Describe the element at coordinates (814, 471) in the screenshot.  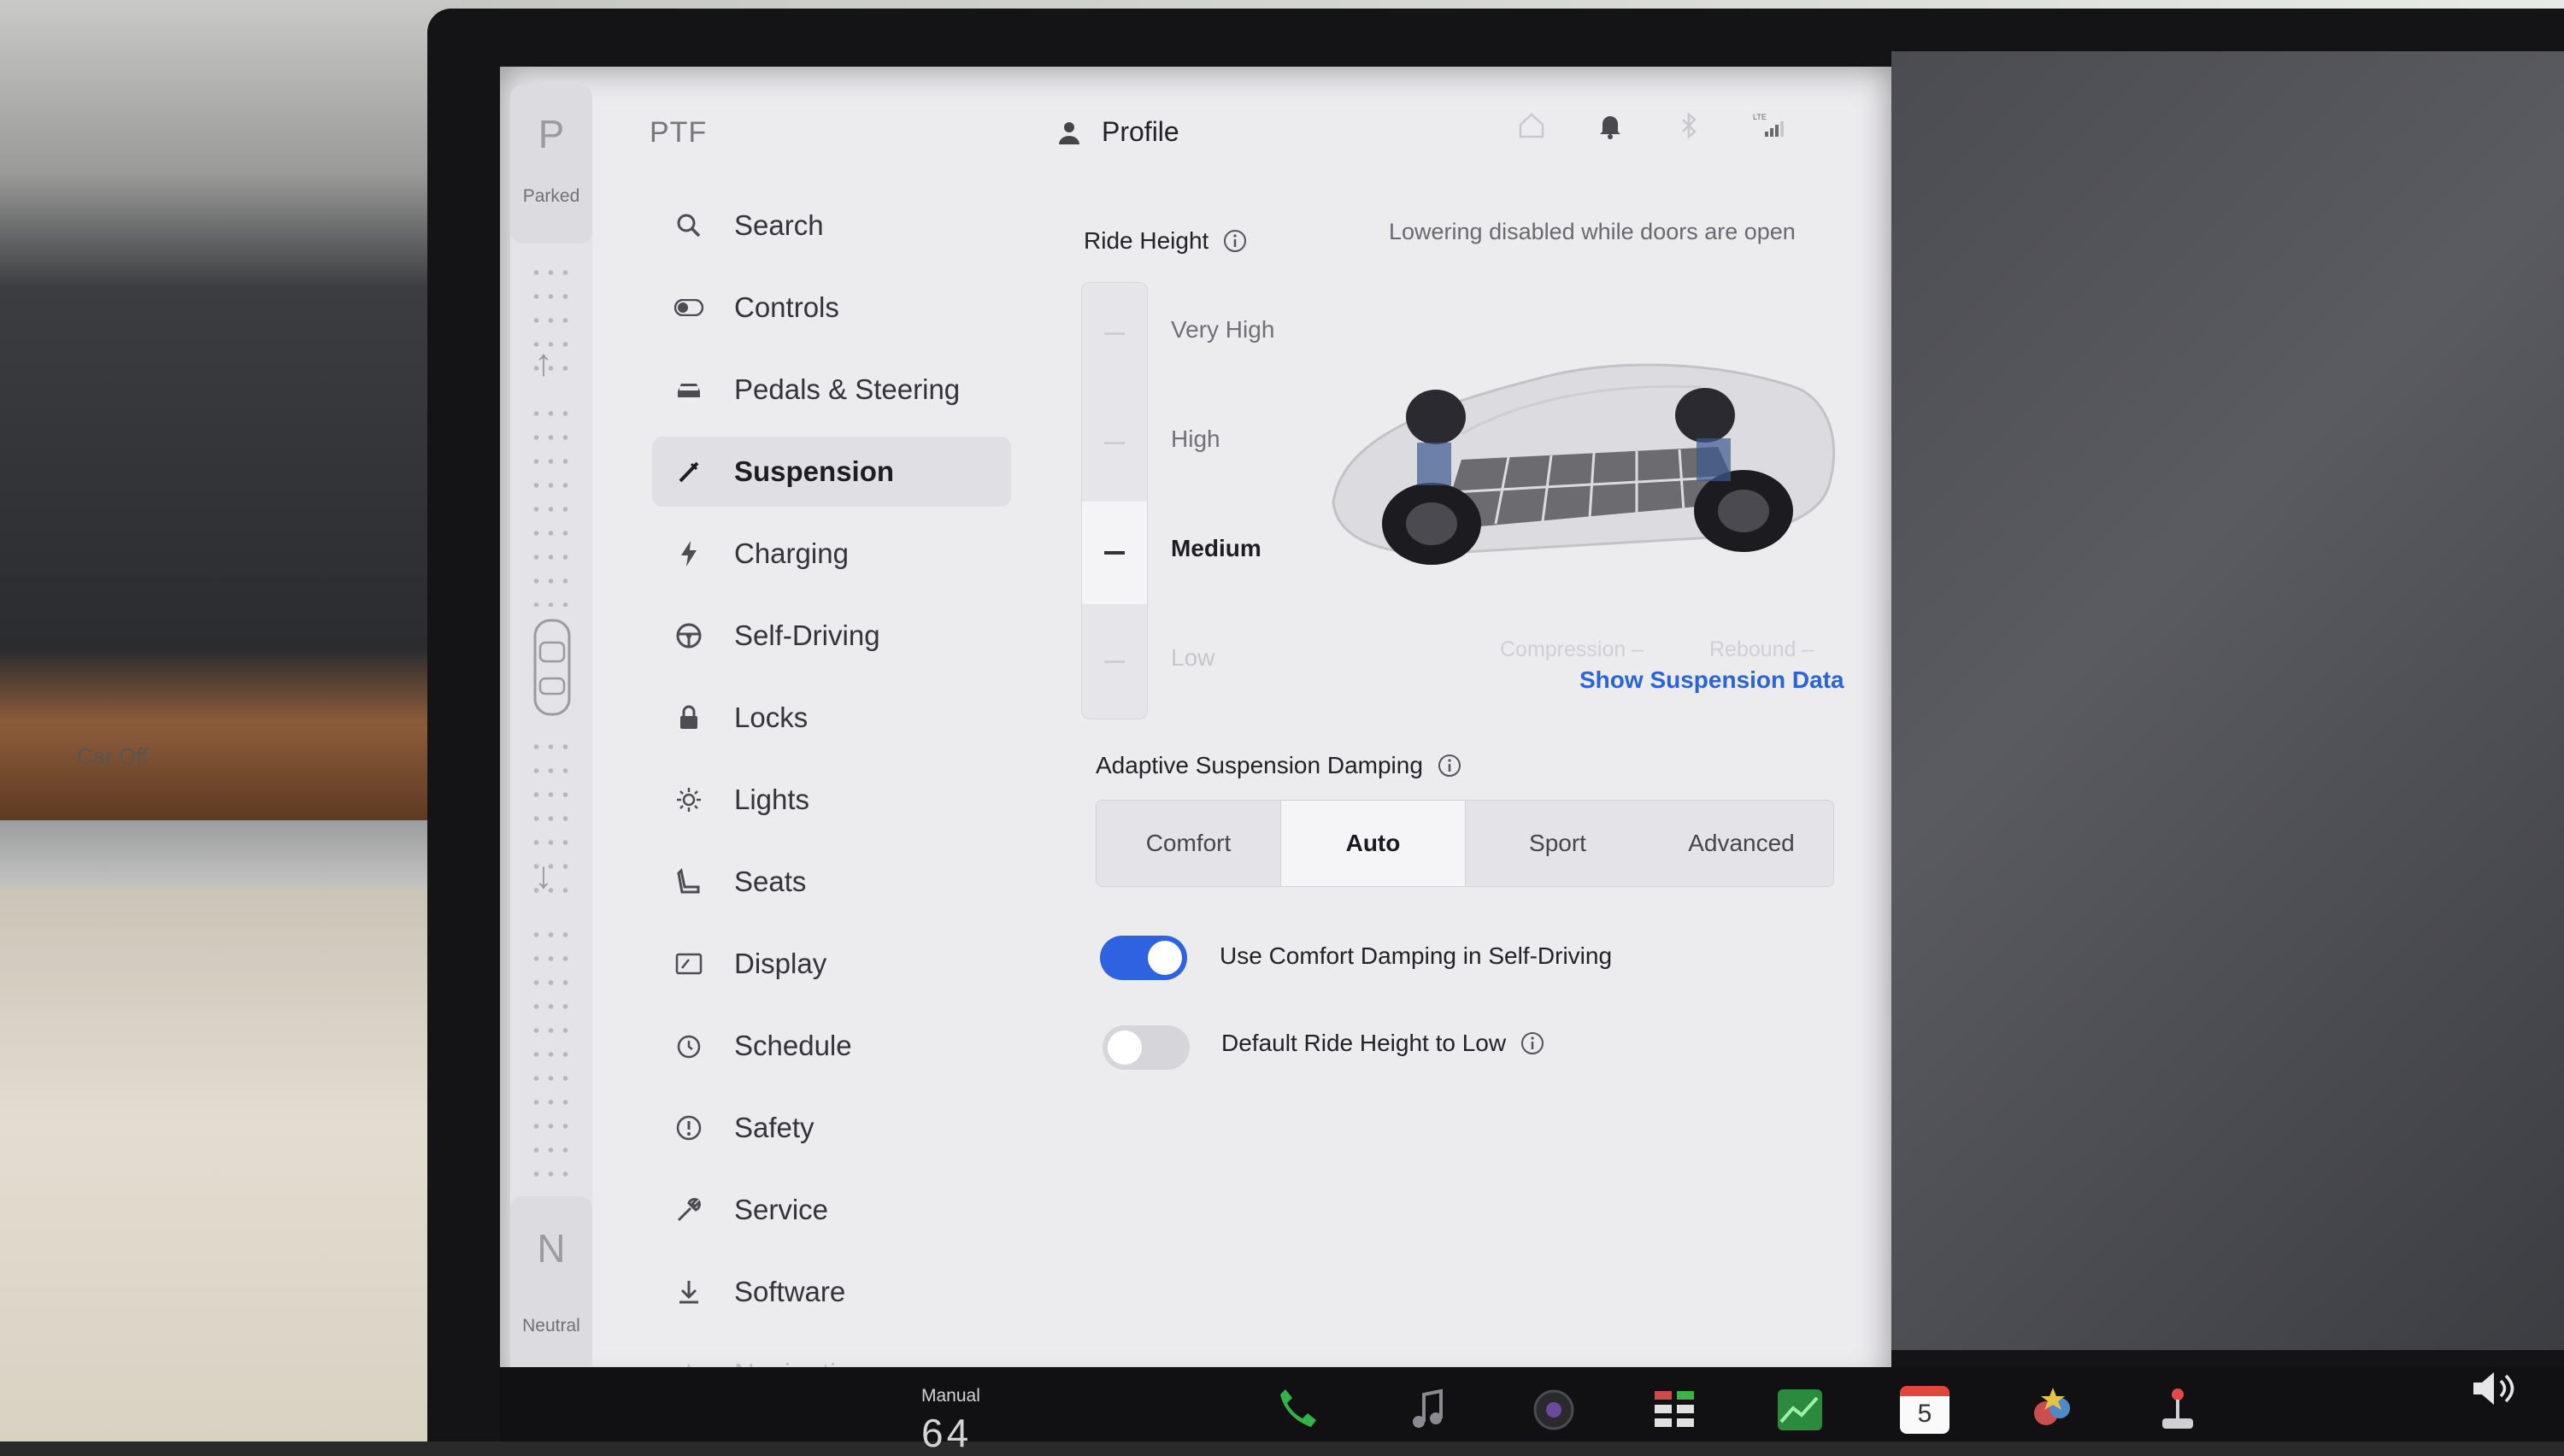
I see `nav-item-label: Suspension` at that location.